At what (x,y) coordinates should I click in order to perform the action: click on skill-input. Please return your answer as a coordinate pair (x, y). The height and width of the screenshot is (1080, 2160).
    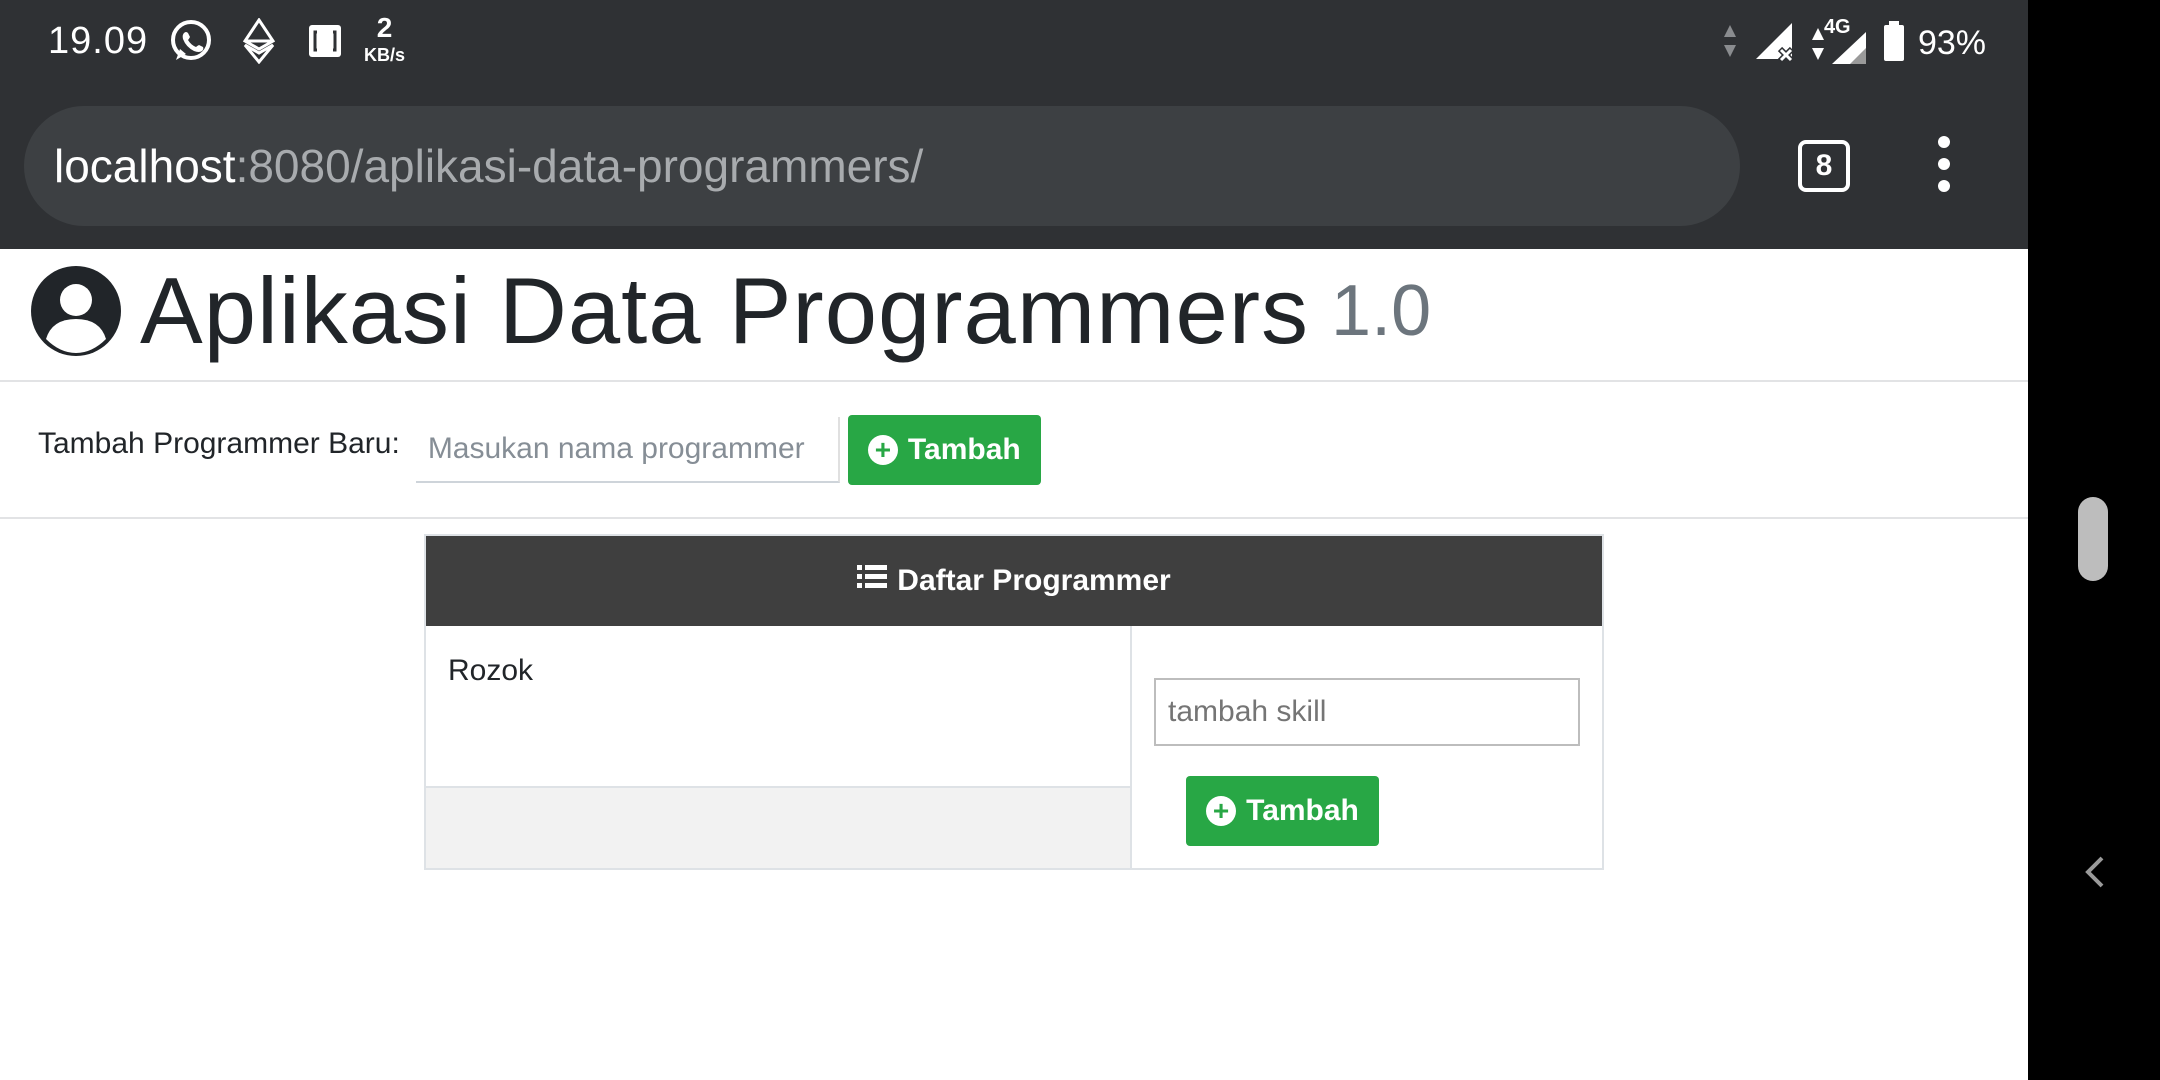
    Looking at the image, I should click on (1367, 712).